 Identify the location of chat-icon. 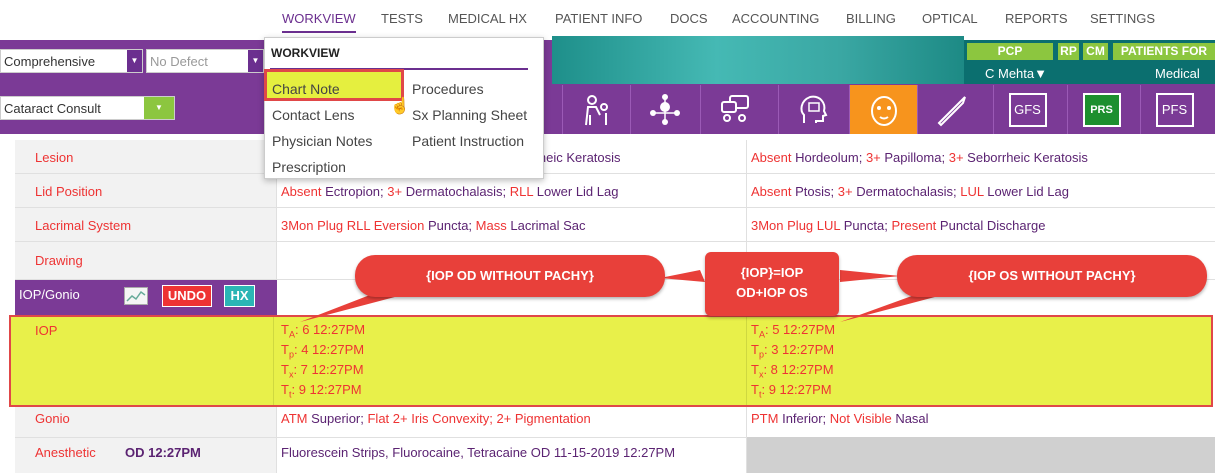
(734, 108).